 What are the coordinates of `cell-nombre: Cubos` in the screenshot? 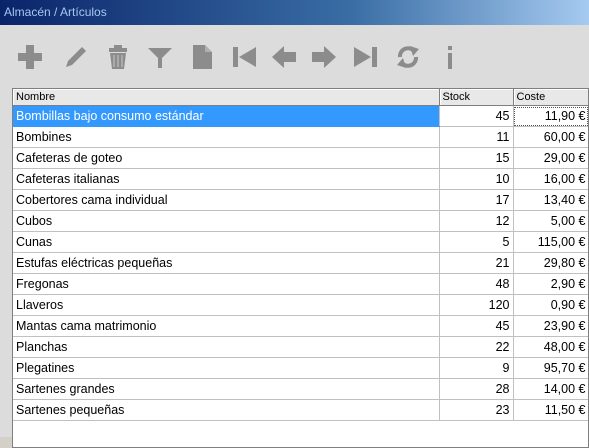 It's located at (226, 221).